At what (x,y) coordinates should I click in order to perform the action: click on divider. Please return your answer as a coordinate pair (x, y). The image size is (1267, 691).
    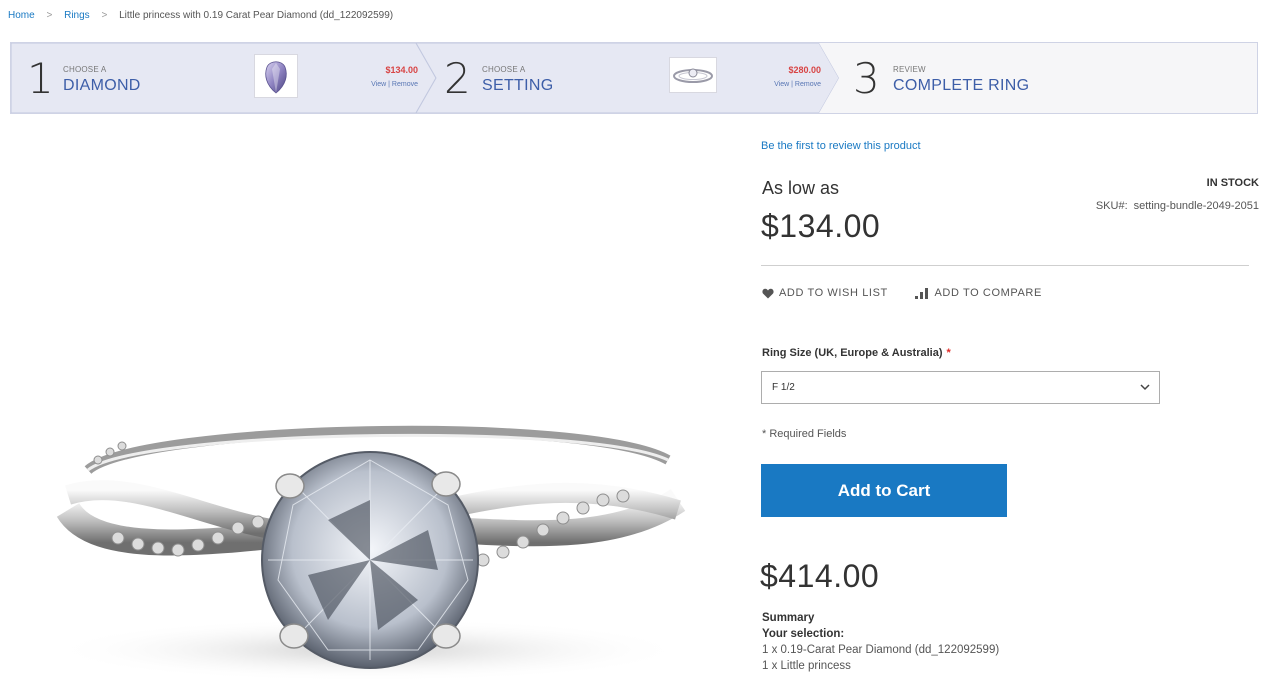
    Looking at the image, I should click on (1005, 265).